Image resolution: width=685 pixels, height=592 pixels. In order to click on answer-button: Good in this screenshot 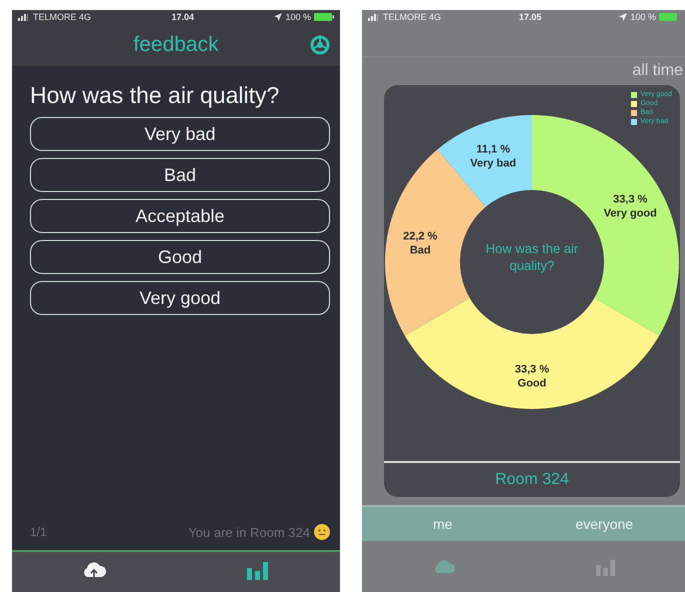, I will do `click(180, 257)`.